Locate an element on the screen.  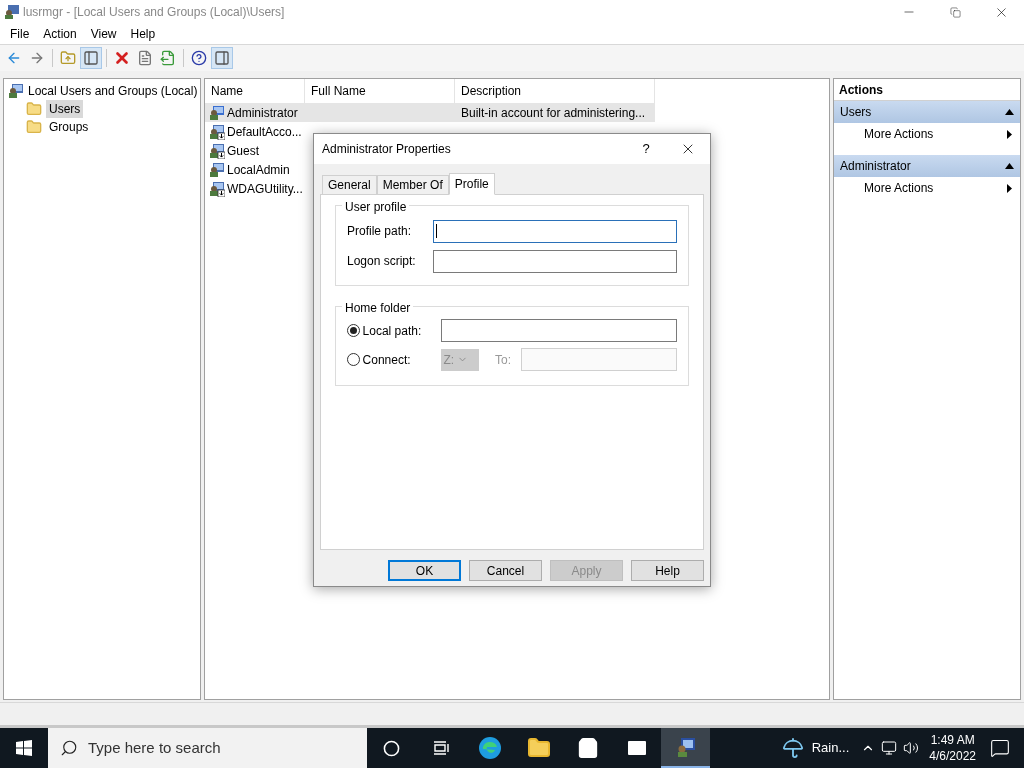
radio-label: Connect: is located at coordinates (387, 360).